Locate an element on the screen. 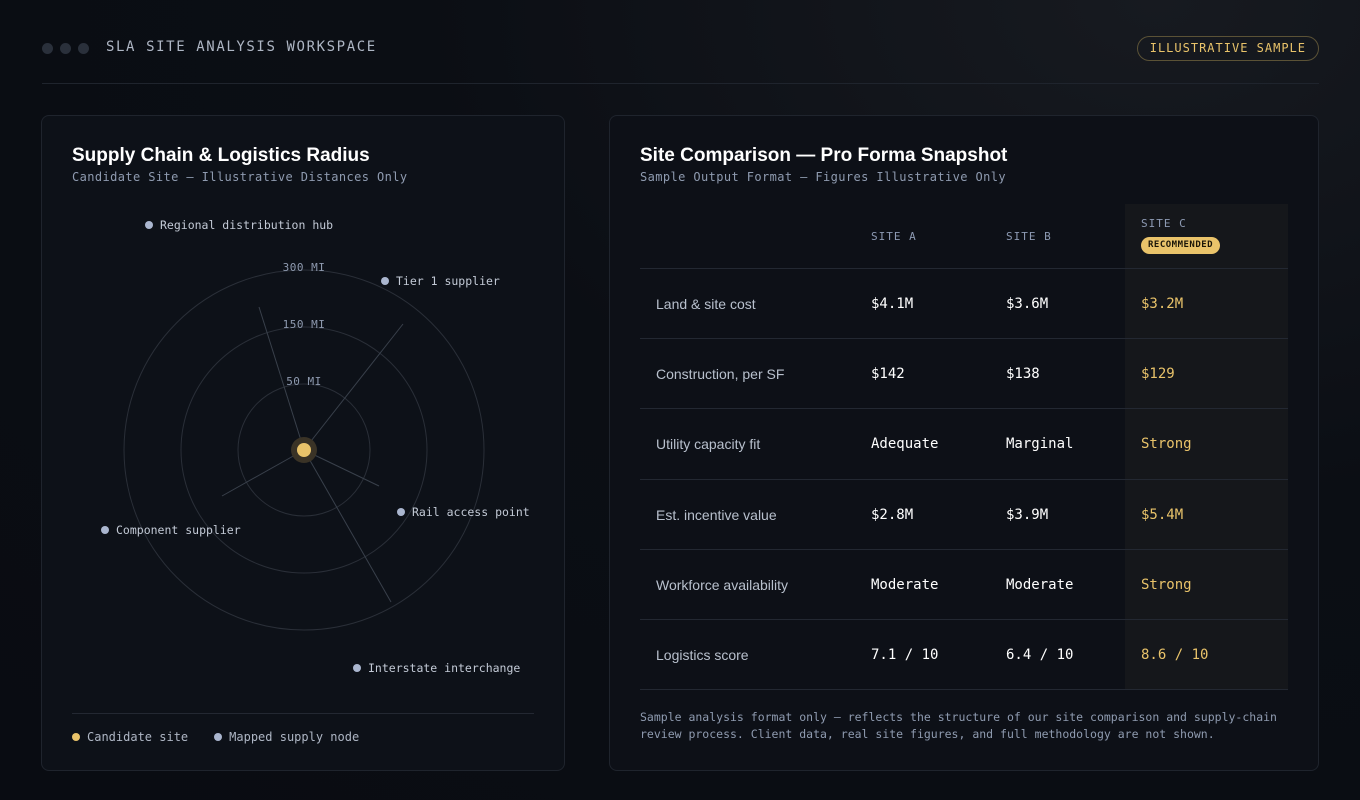 The height and width of the screenshot is (800, 1360). cell-site-c: $129 is located at coordinates (1158, 374).